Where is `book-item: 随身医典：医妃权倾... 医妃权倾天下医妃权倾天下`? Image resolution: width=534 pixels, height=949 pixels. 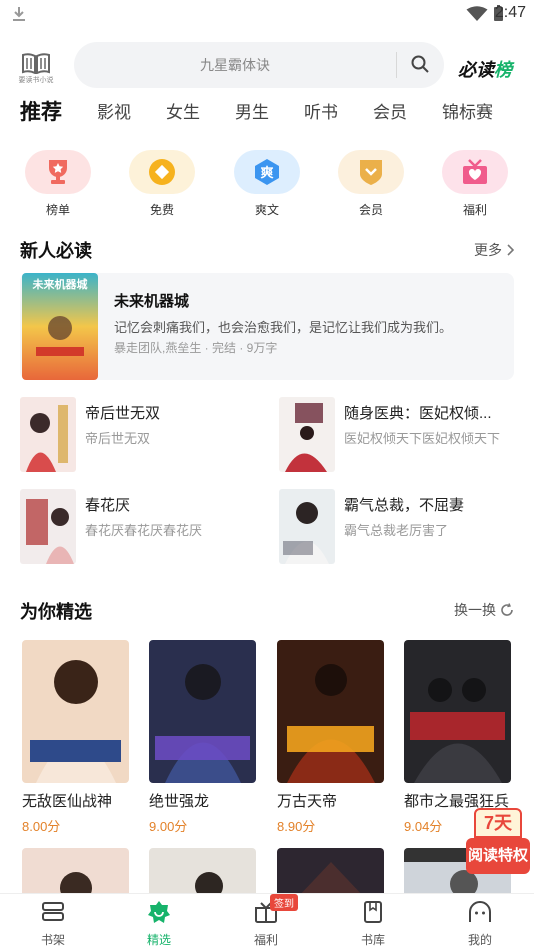 book-item: 随身医典：医妃权倾... 医妃权倾天下医妃权倾天下 is located at coordinates (404, 437).